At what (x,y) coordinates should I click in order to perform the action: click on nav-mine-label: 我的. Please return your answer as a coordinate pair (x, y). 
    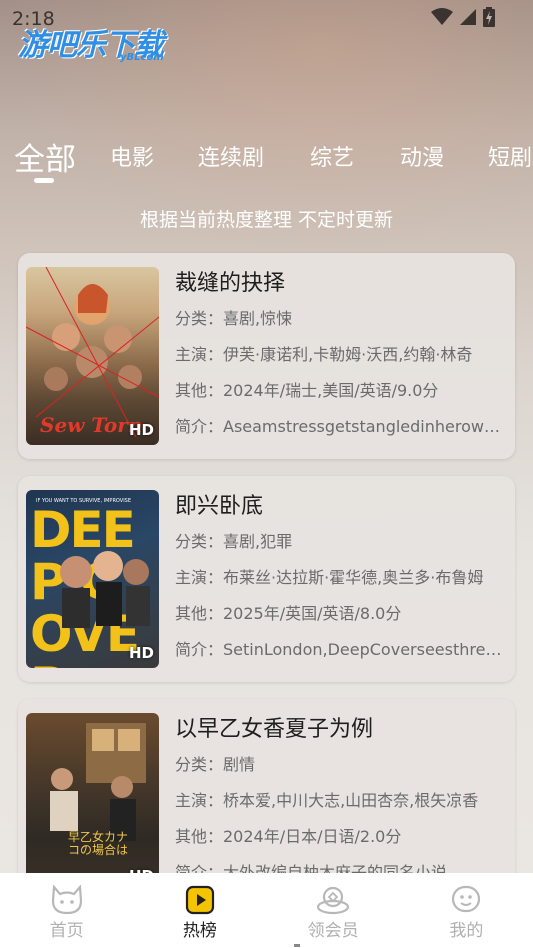
    Looking at the image, I should click on (466, 931).